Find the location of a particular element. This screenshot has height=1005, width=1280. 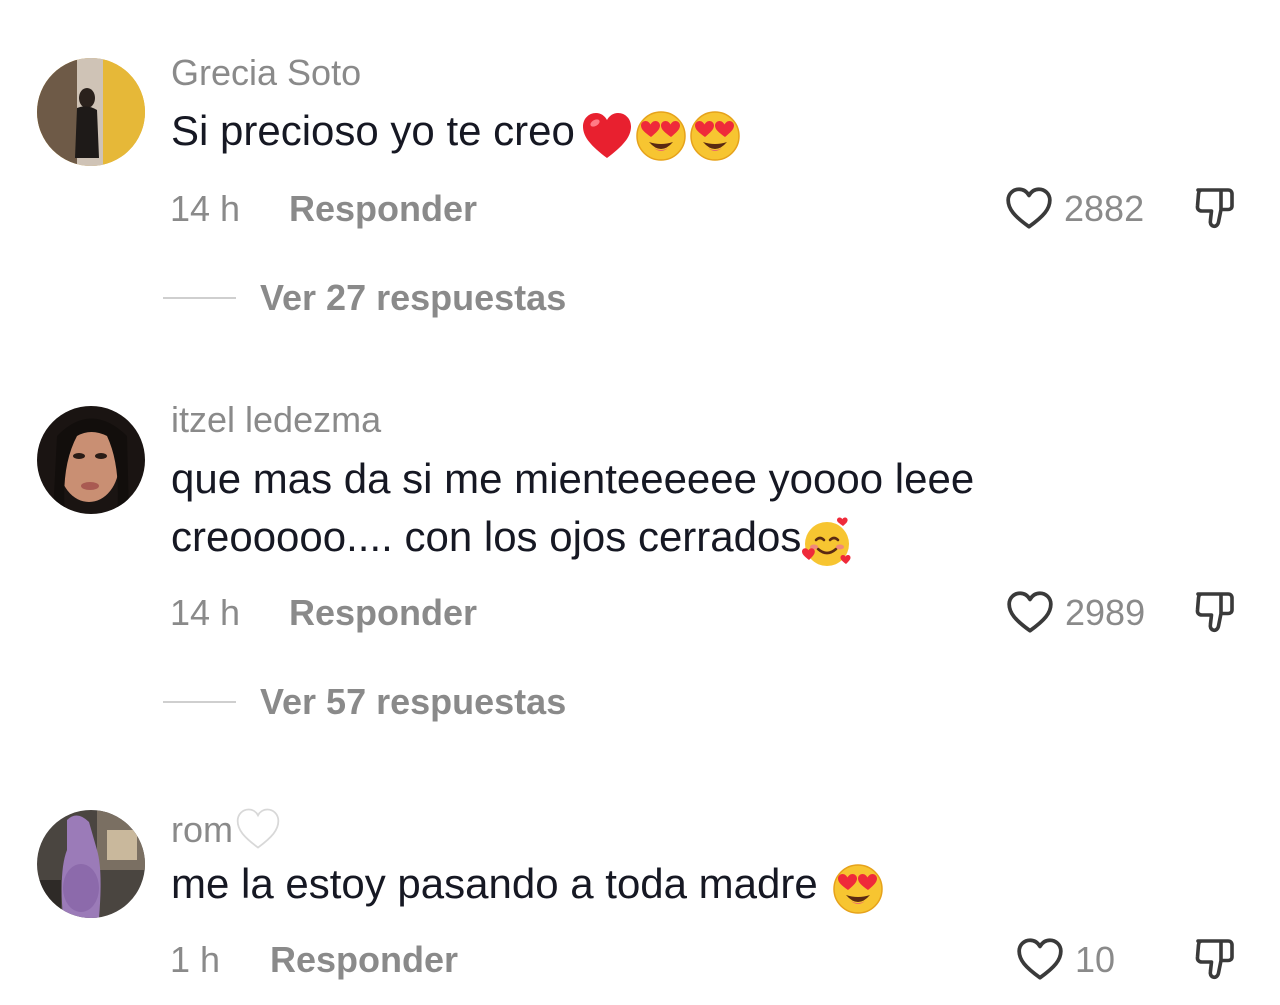

smiling-face-with-hearts-emoji-icon is located at coordinates (827, 542).